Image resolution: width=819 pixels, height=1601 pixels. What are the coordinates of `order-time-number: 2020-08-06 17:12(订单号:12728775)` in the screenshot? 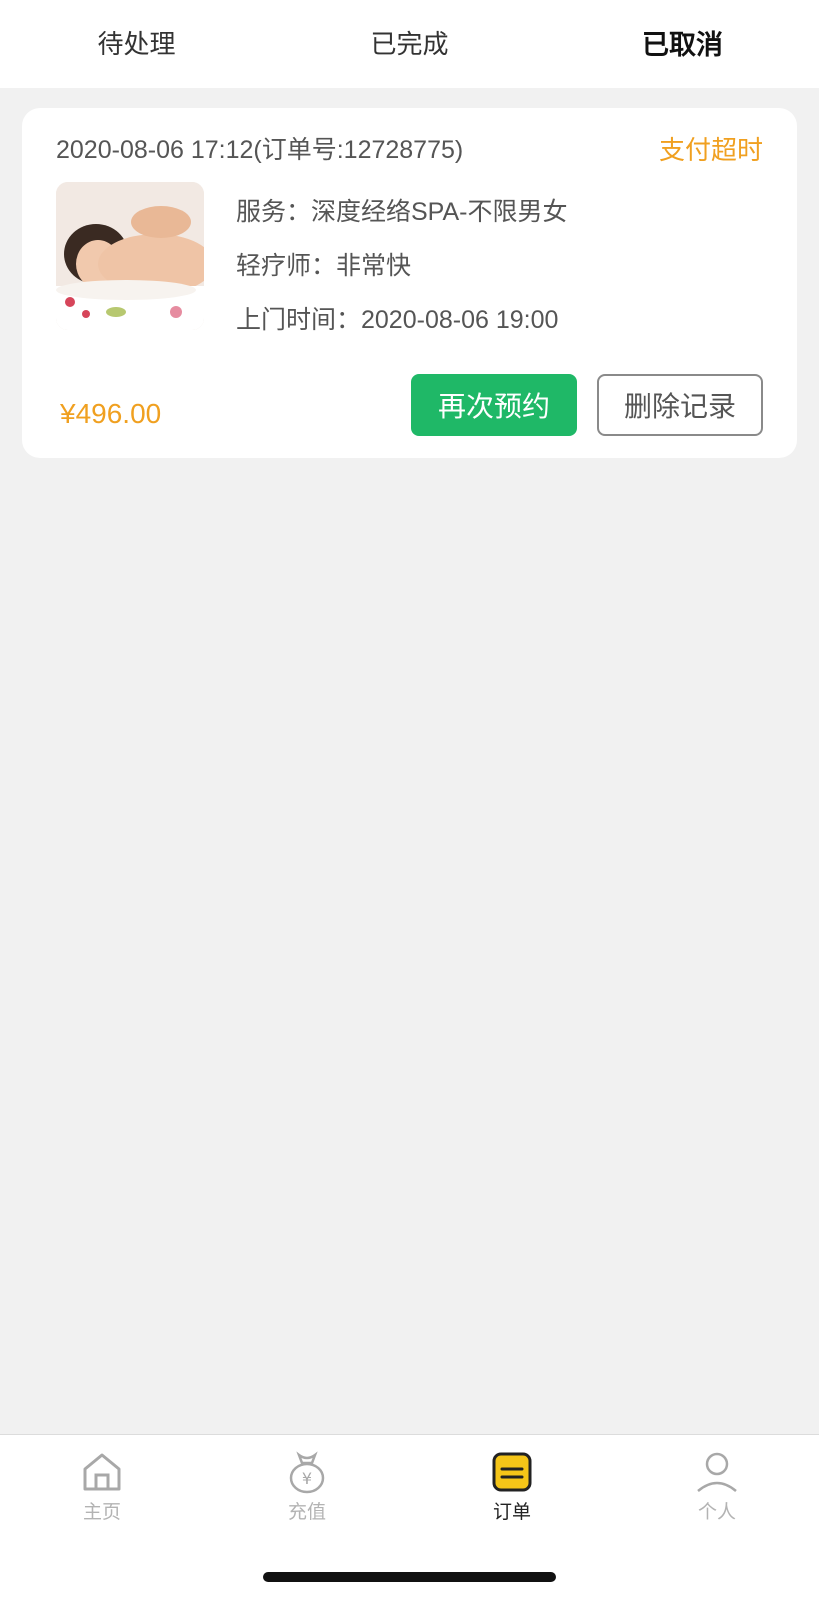 It's located at (260, 150).